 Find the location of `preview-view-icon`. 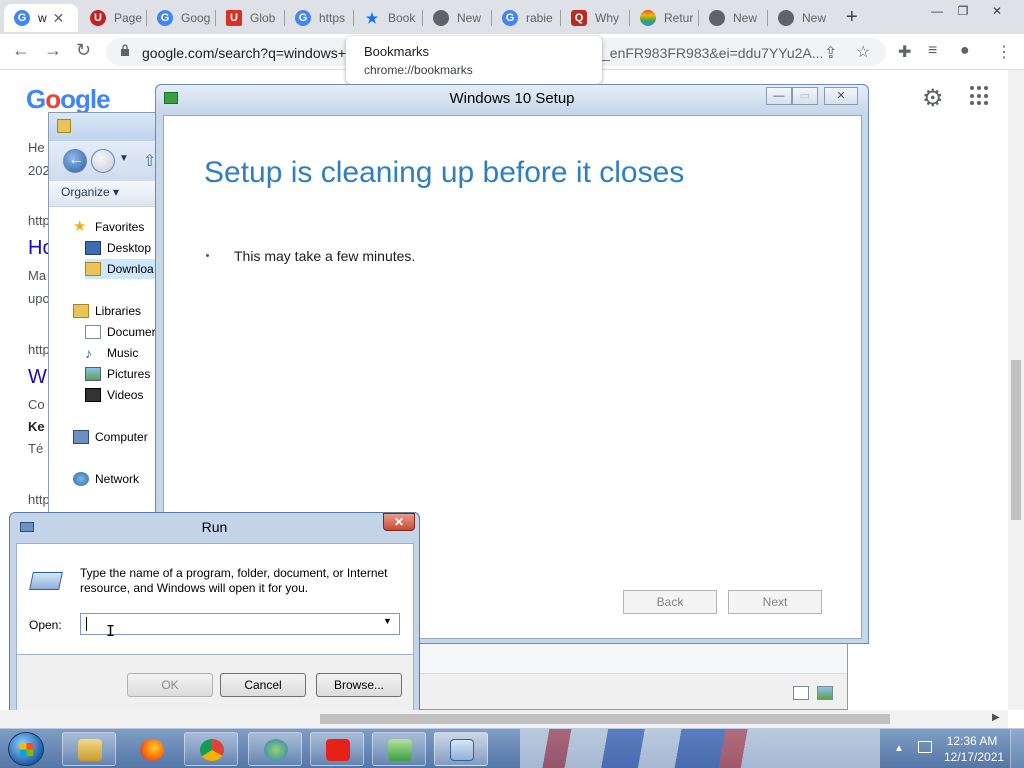

preview-view-icon is located at coordinates (825, 693).